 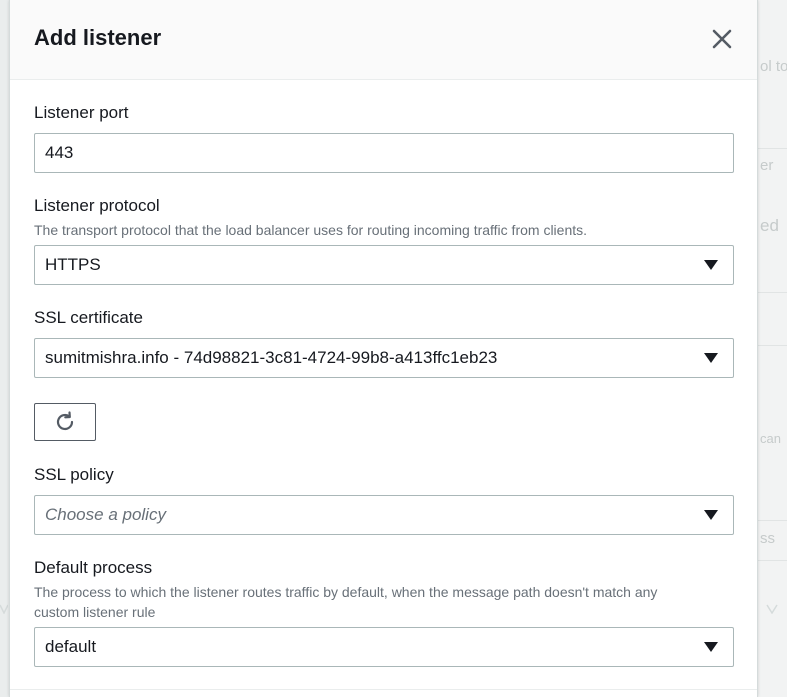 I want to click on refresh-icon, so click(x=65, y=421).